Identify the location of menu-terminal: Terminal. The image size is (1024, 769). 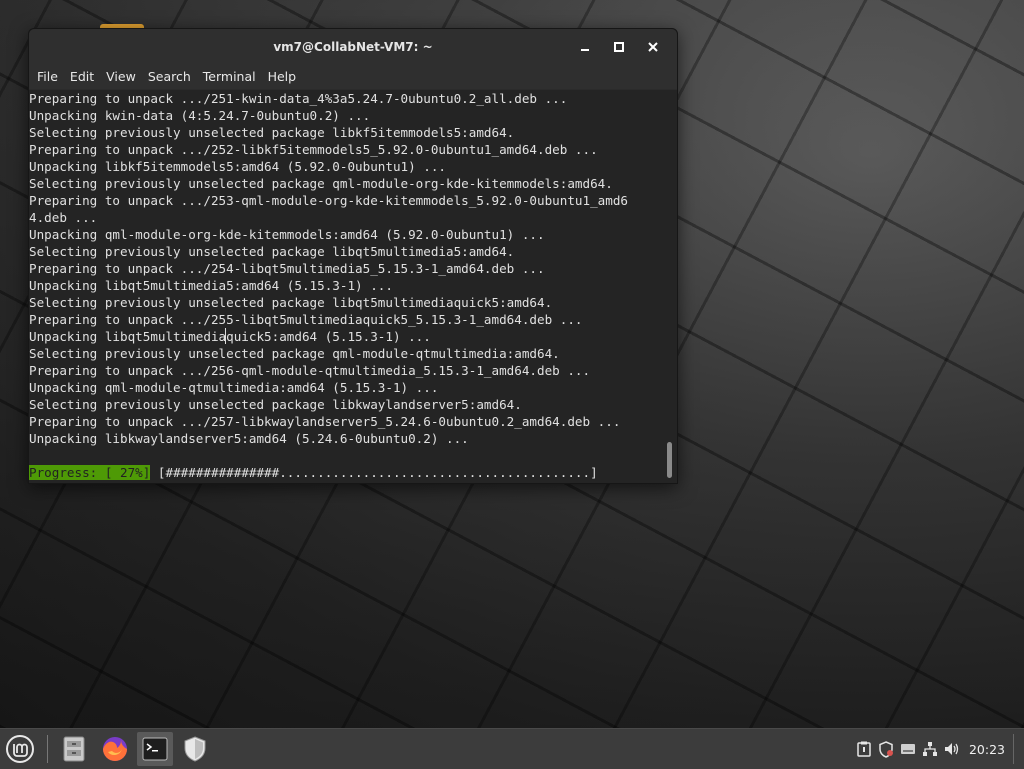
(229, 77).